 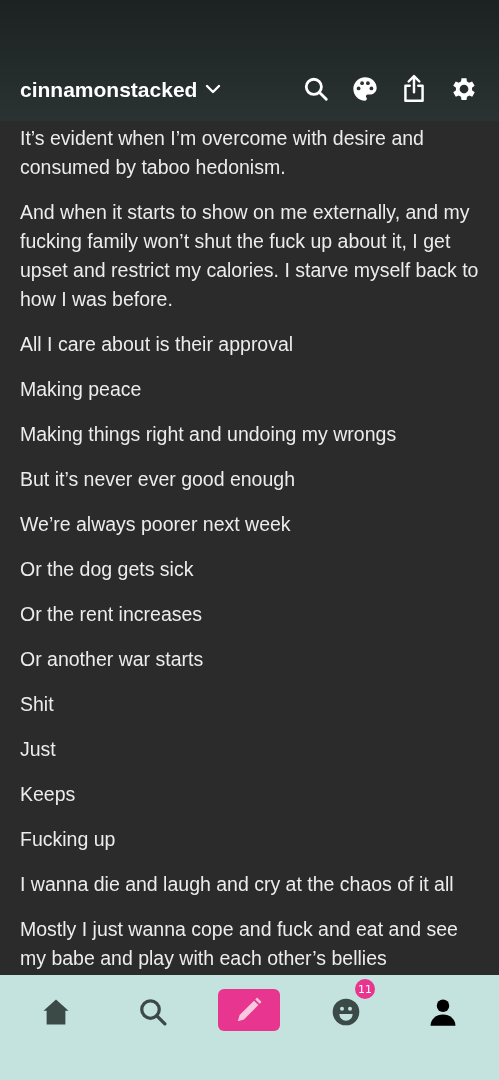 I want to click on post-paragraph: Fucking up, so click(x=68, y=839).